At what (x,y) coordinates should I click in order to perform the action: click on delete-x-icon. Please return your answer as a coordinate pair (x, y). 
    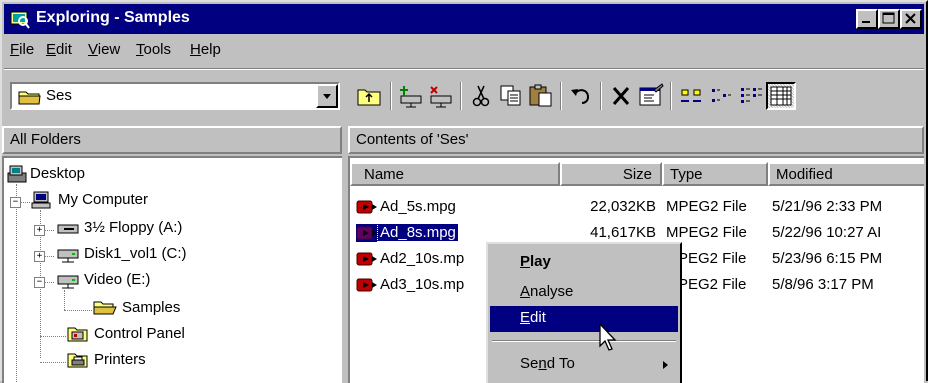
    Looking at the image, I should click on (621, 96).